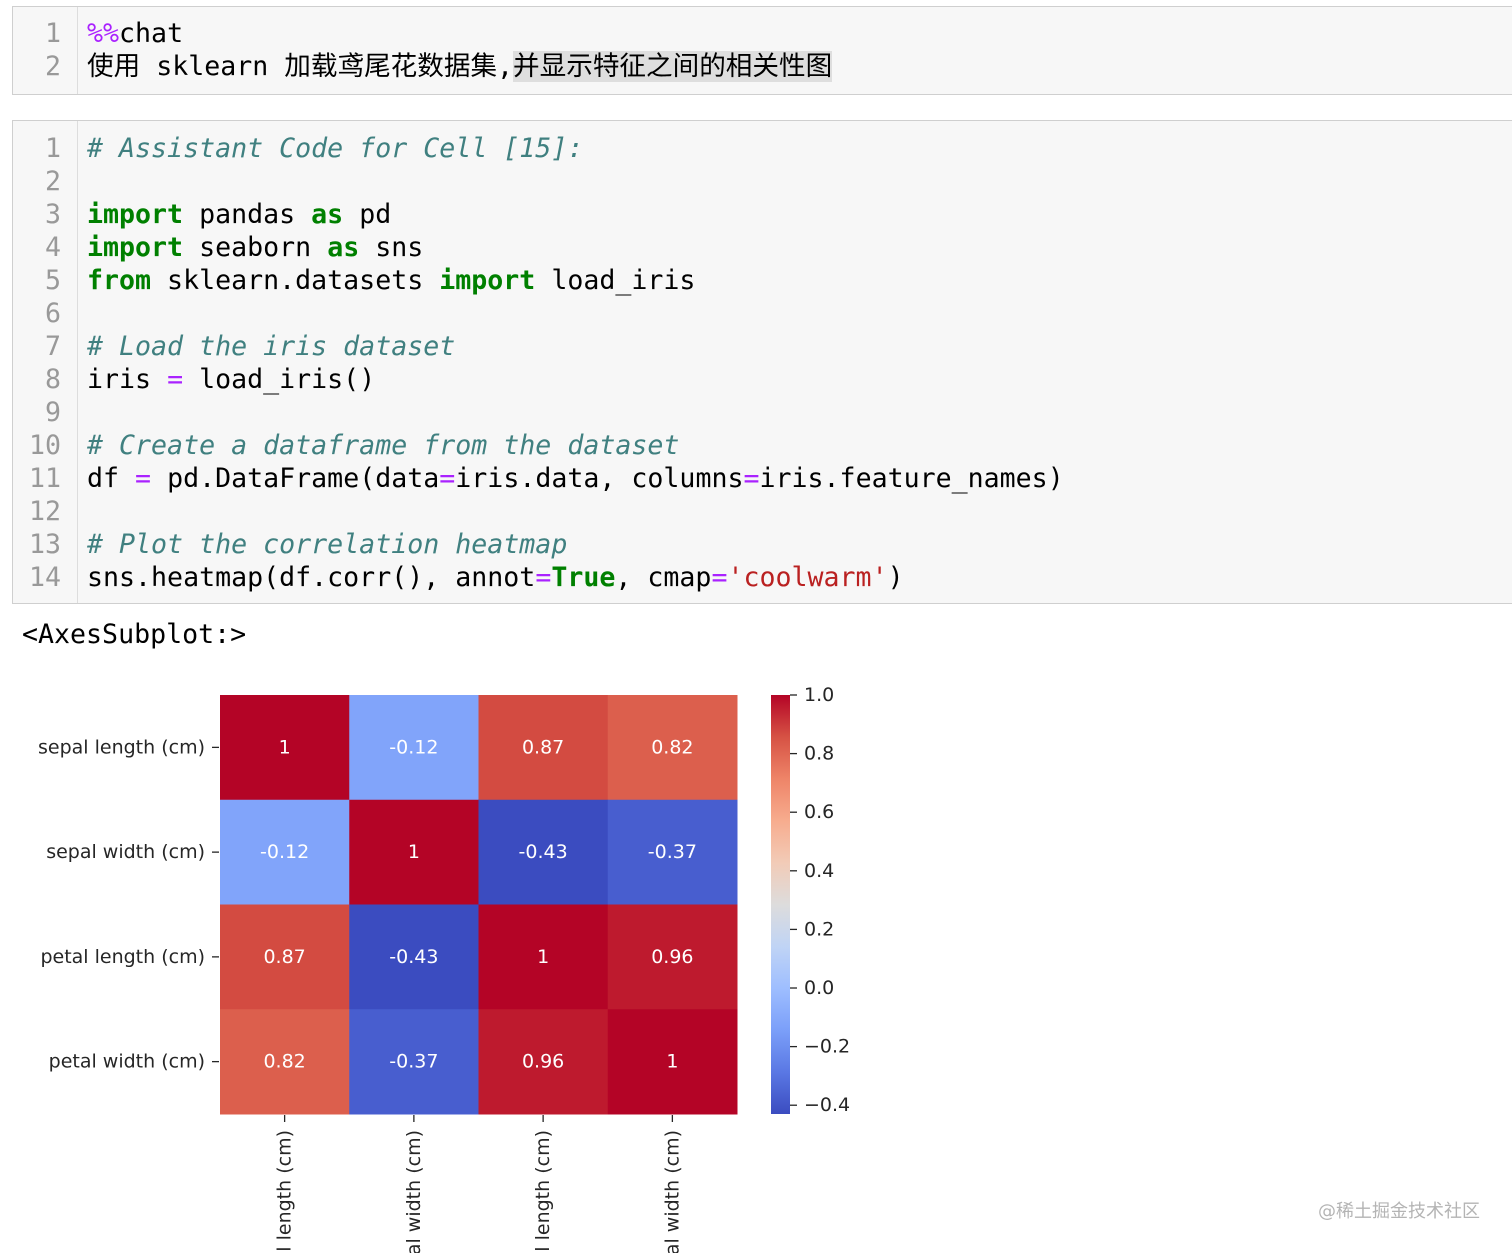  Describe the element at coordinates (819, 988) in the screenshot. I see `colorbar-tick-label: 0.0` at that location.